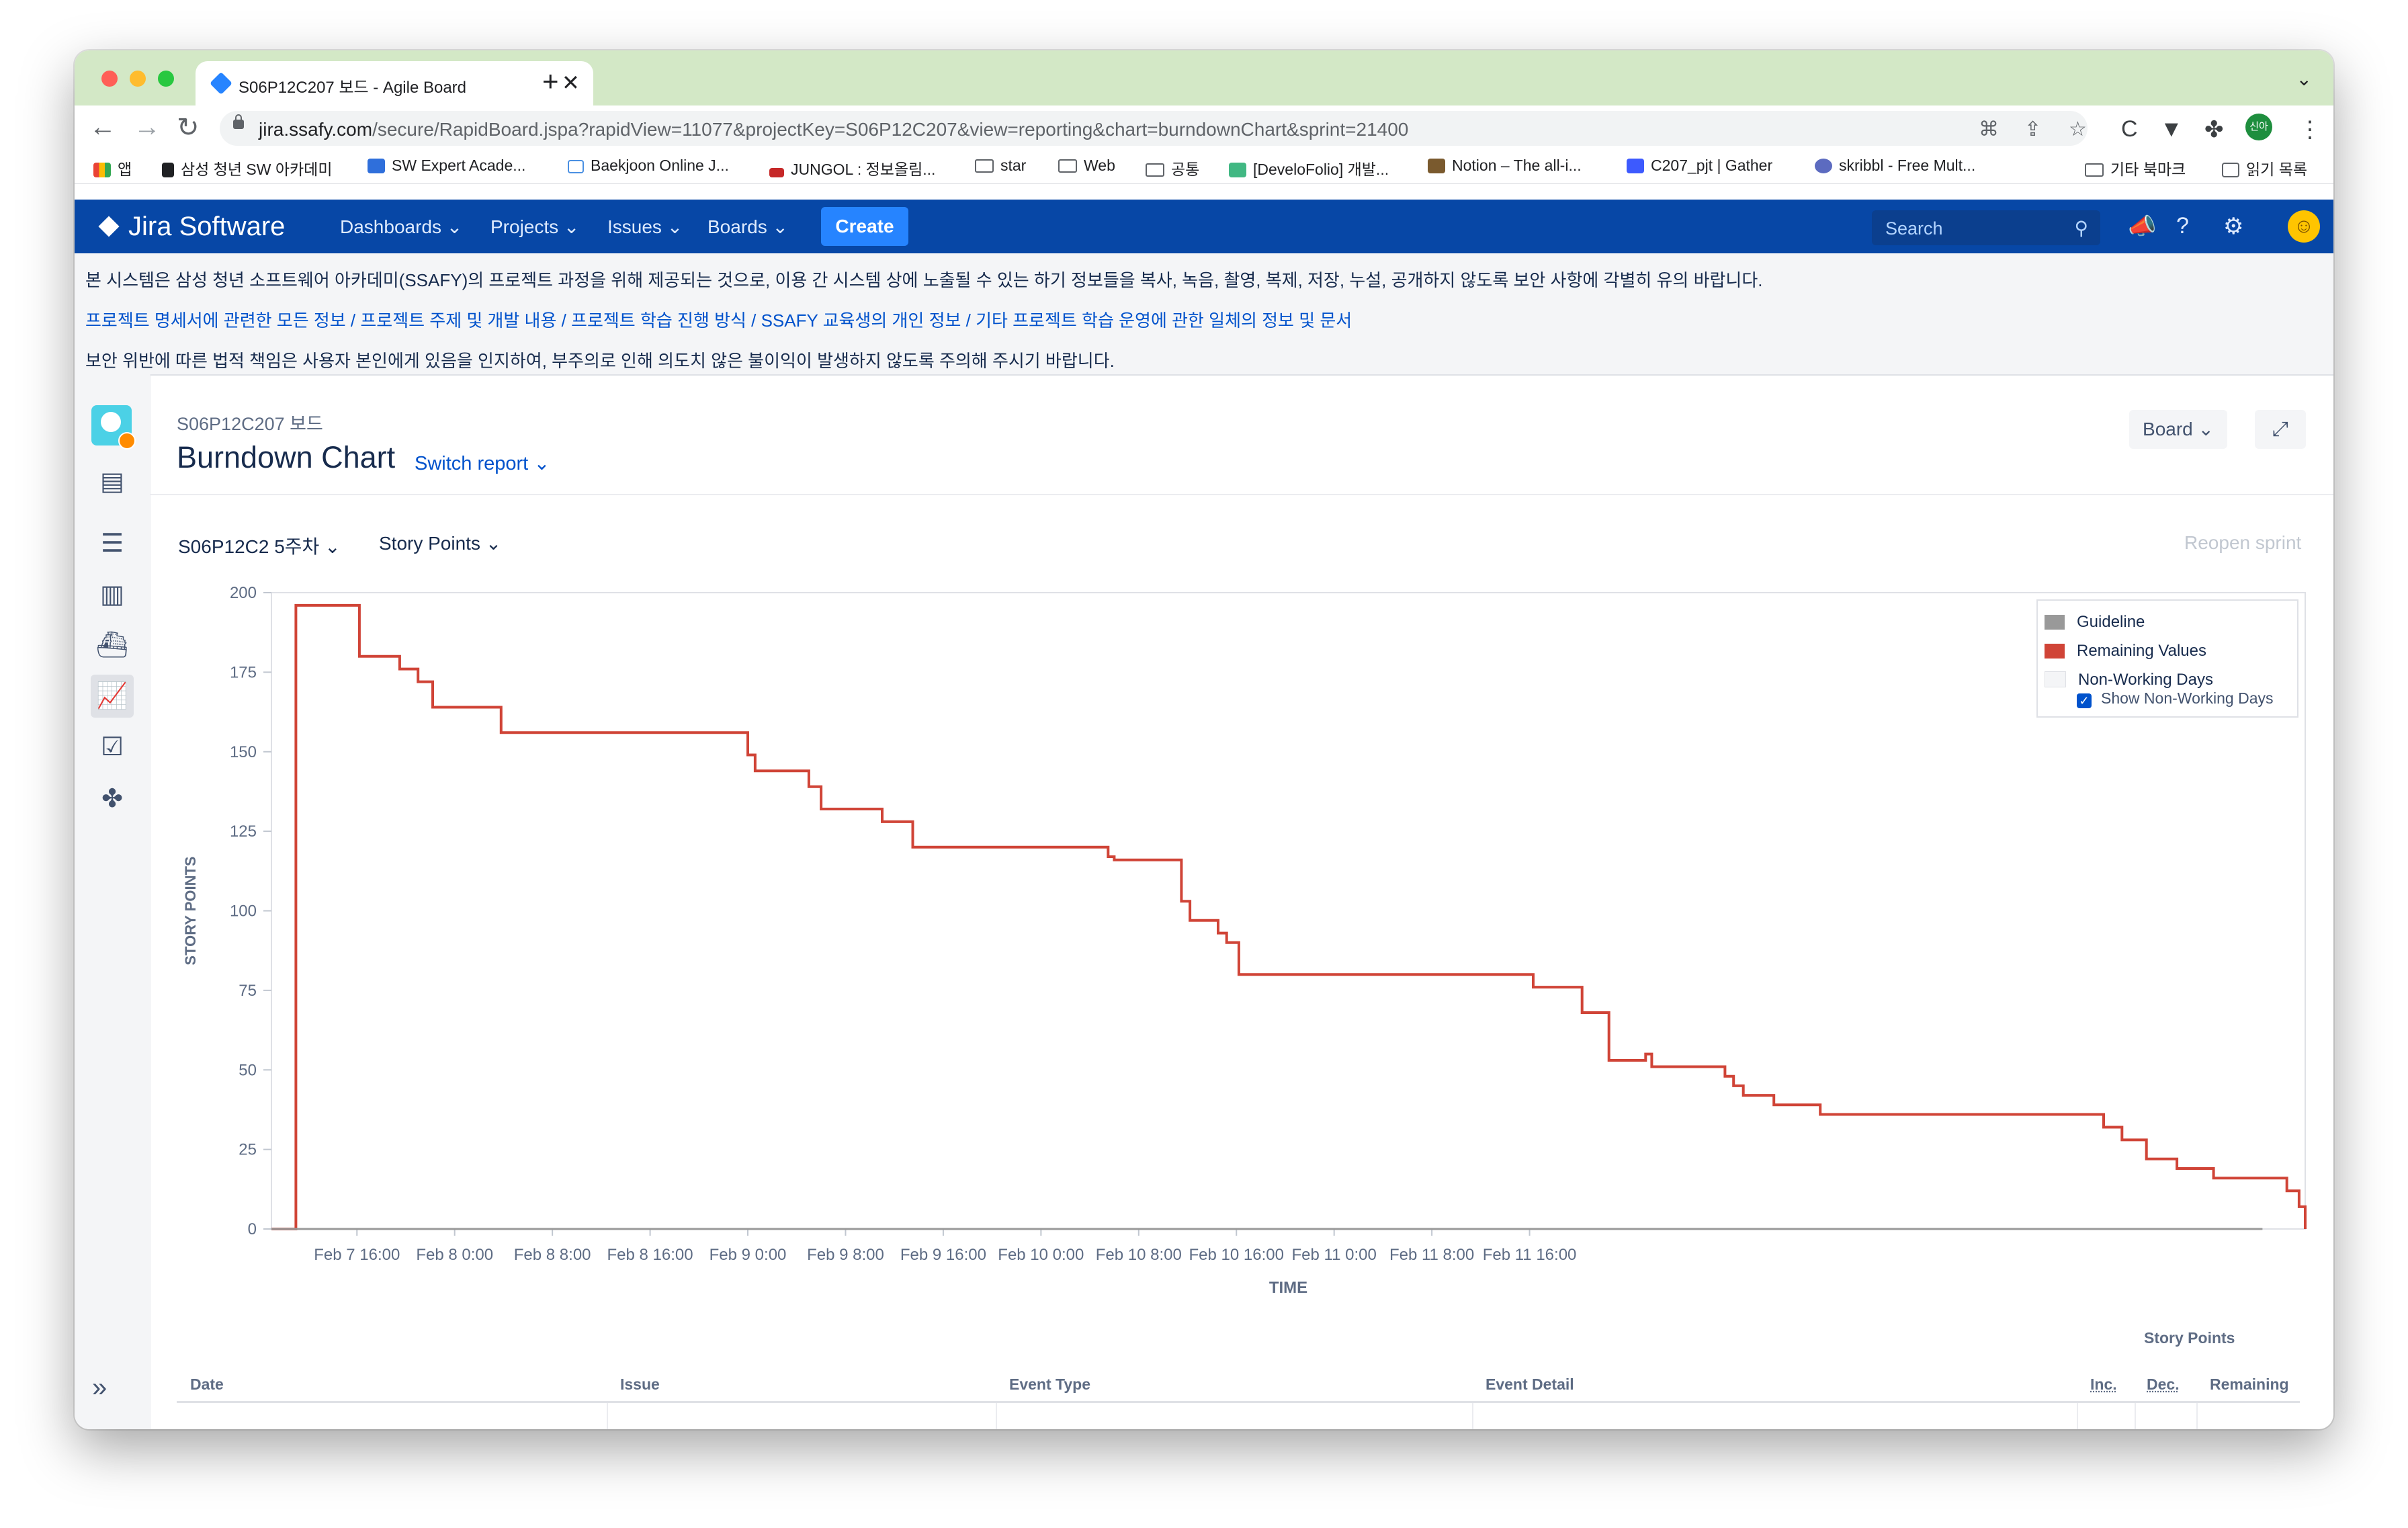 The image size is (2408, 1528). What do you see at coordinates (2055, 623) in the screenshot?
I see `guideline-swatch` at bounding box center [2055, 623].